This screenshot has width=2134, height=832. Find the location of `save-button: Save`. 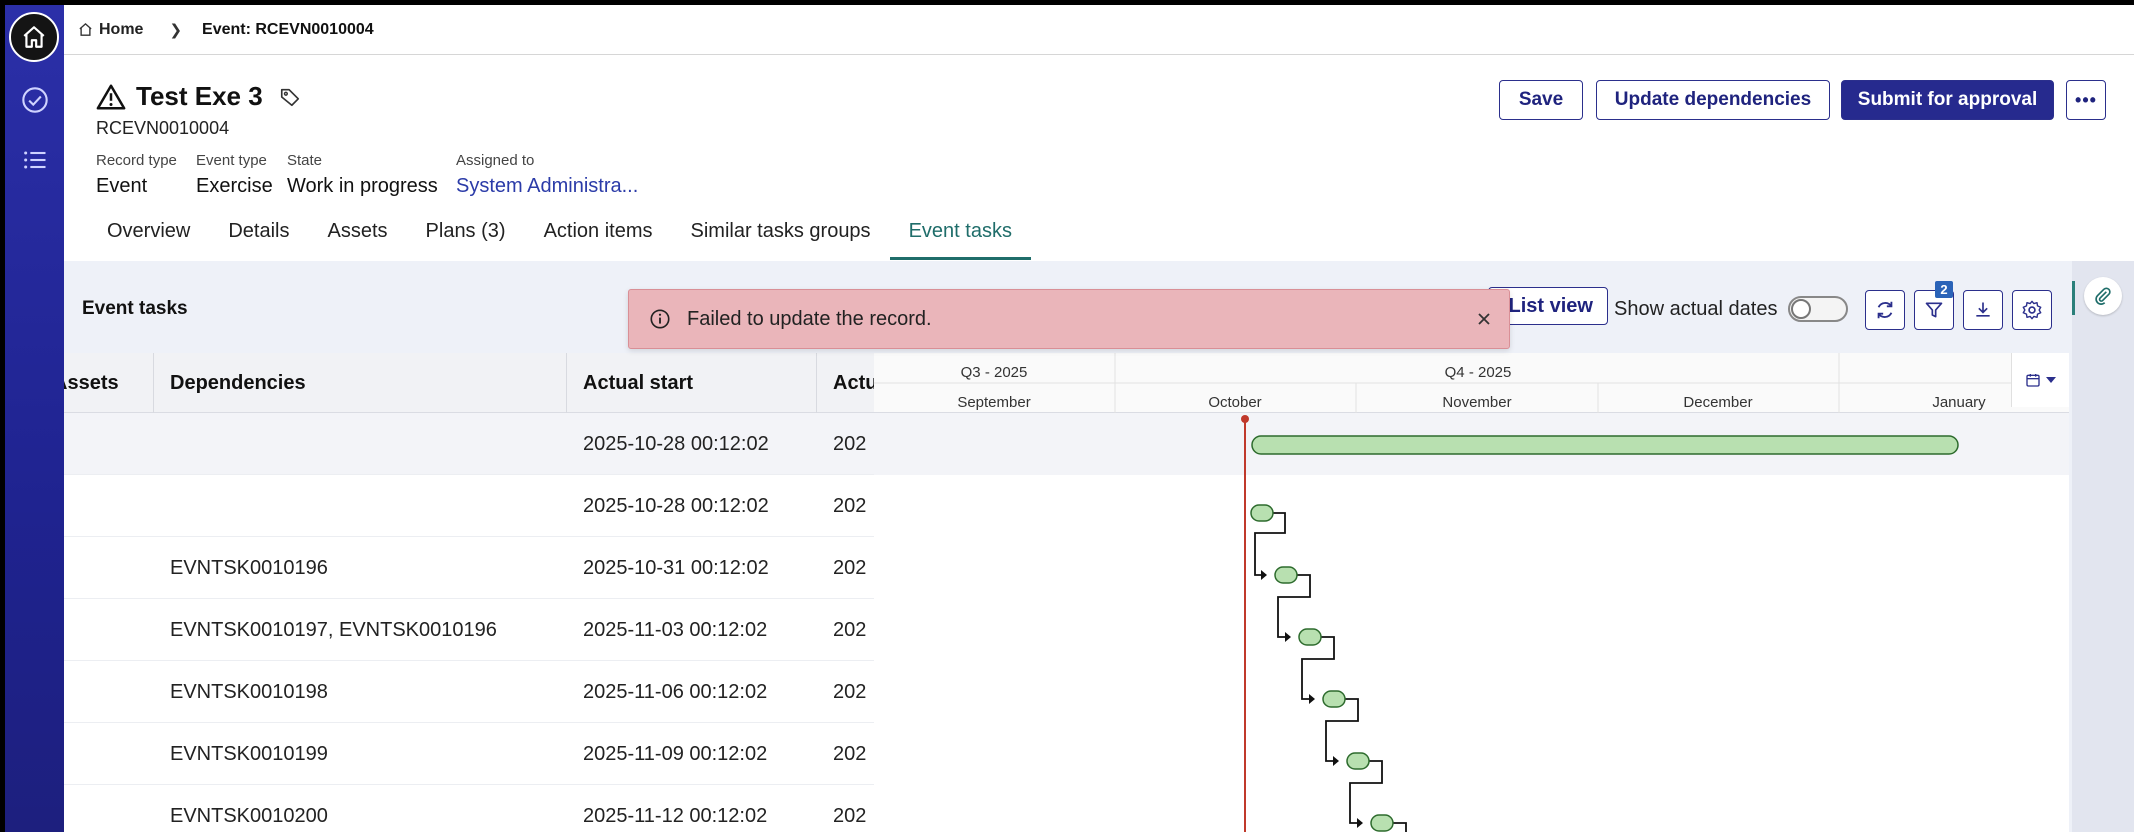

save-button: Save is located at coordinates (1541, 100).